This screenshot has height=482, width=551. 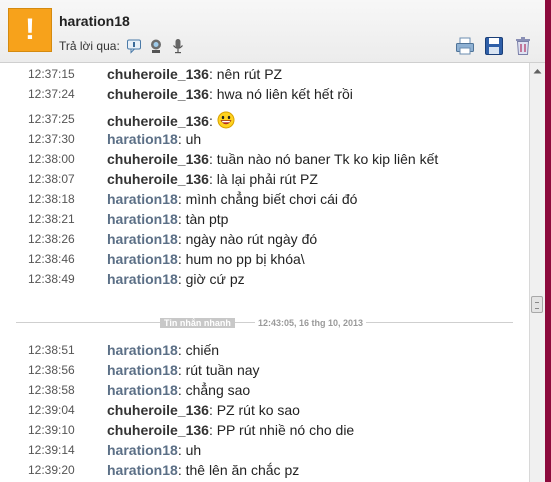 I want to click on message-row: 12:37:30 haration18: uh, so click(x=264, y=139).